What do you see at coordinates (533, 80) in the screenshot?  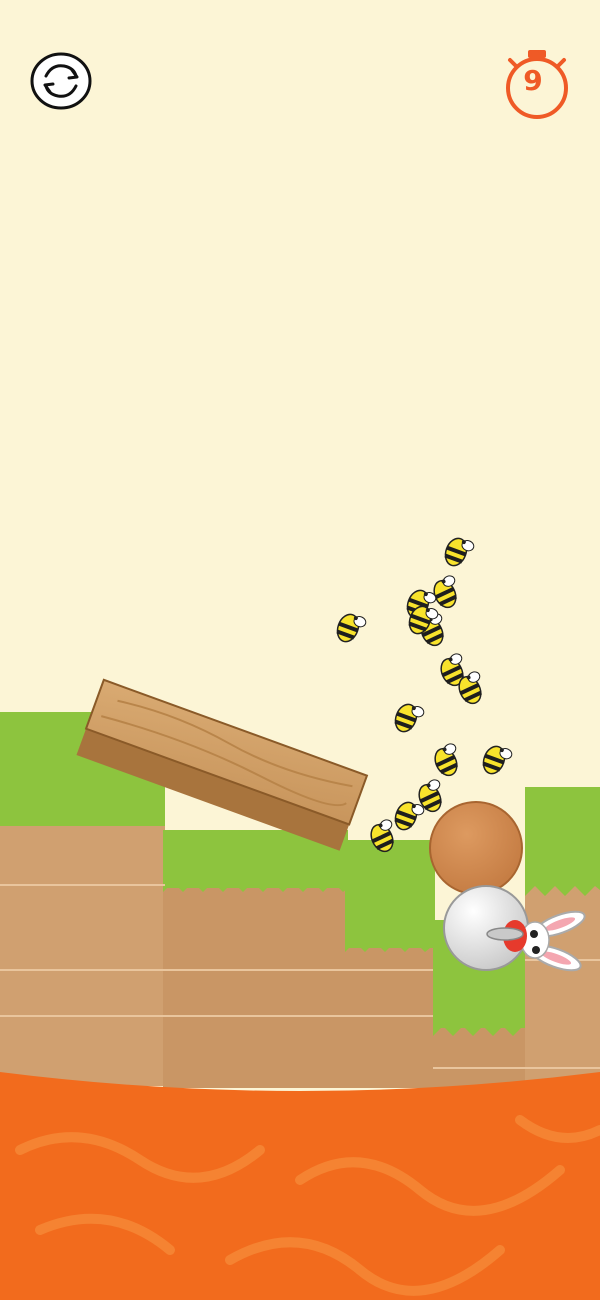 I see `timer-value: 9` at bounding box center [533, 80].